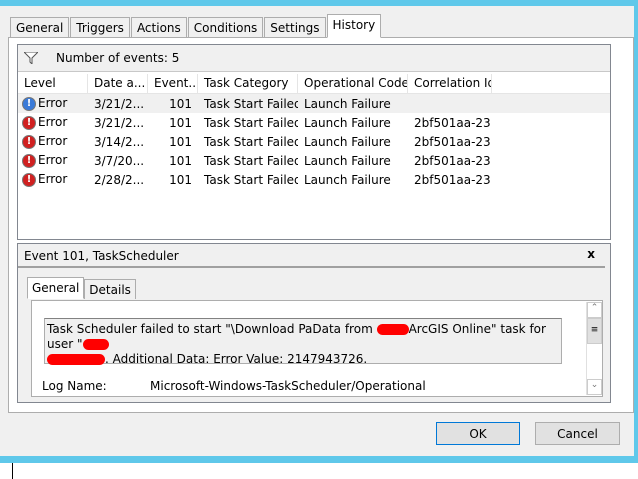  I want to click on detail-title: Event 101, TaskScheduler x, so click(311, 256).